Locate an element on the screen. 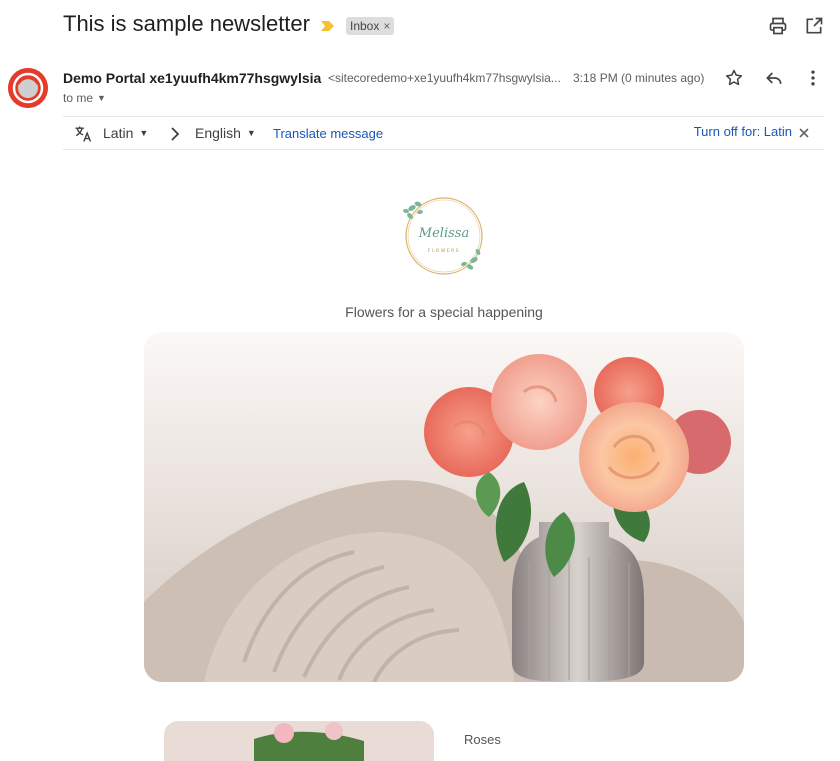 The height and width of the screenshot is (761, 840). translate-icon is located at coordinates (83, 134).